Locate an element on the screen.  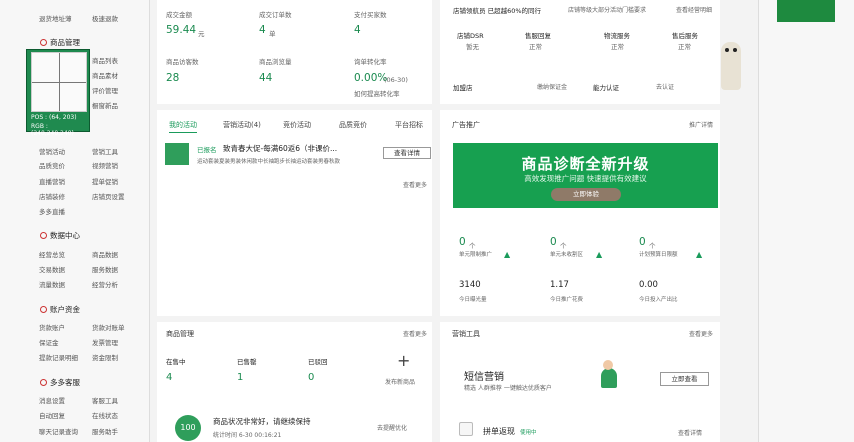
pixel-pos: POS : (64, 203) is located at coordinates (54, 117).